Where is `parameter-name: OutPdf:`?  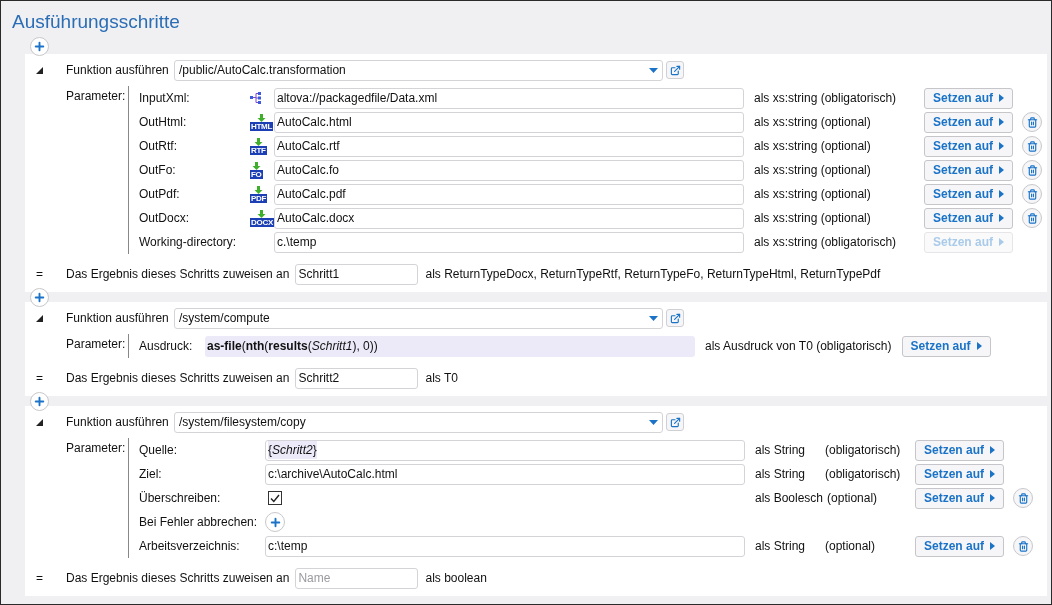 parameter-name: OutPdf: is located at coordinates (160, 194).